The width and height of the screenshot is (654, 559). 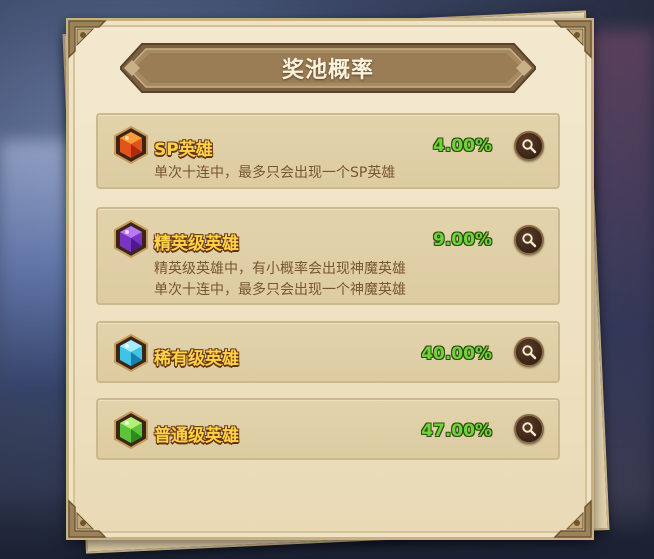 What do you see at coordinates (280, 290) in the screenshot?
I see `description-line: 单次十连中，最多只会出现一个神魔英雄` at bounding box center [280, 290].